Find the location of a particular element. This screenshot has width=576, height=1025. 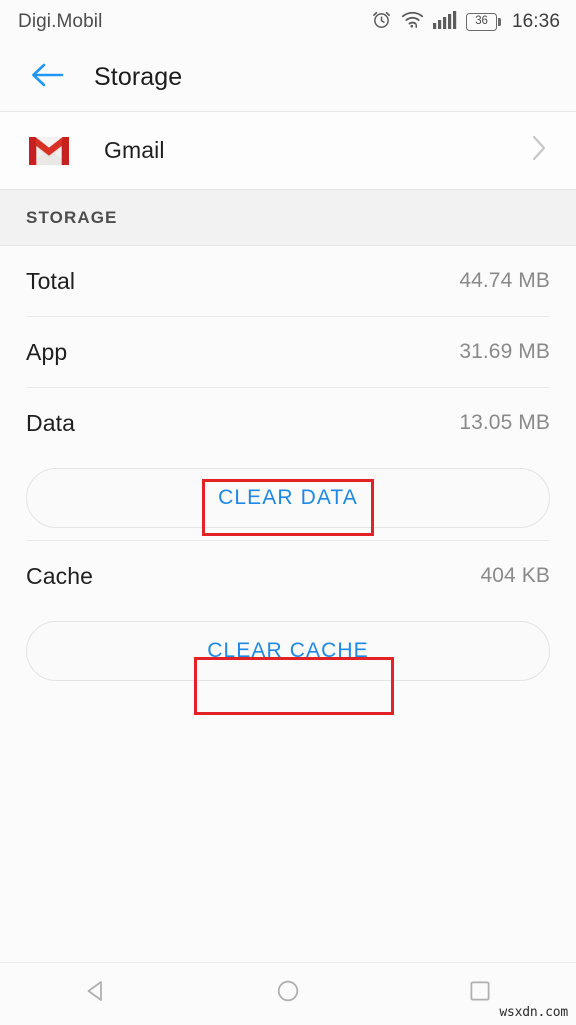

arrow-left-icon is located at coordinates (47, 77).